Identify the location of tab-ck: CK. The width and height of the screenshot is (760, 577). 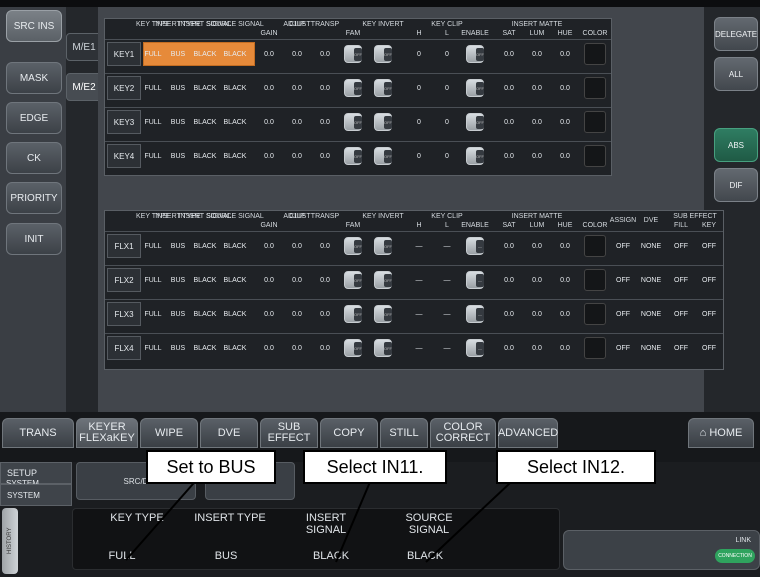
(34, 158).